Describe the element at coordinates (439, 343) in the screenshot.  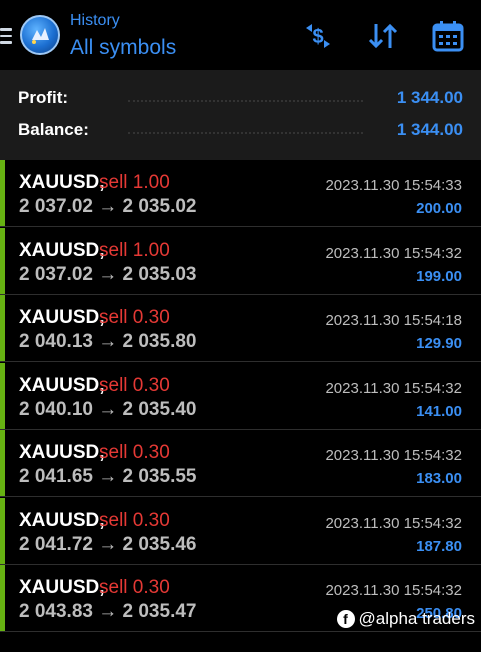
I see `trade-profit: 129.90` at that location.